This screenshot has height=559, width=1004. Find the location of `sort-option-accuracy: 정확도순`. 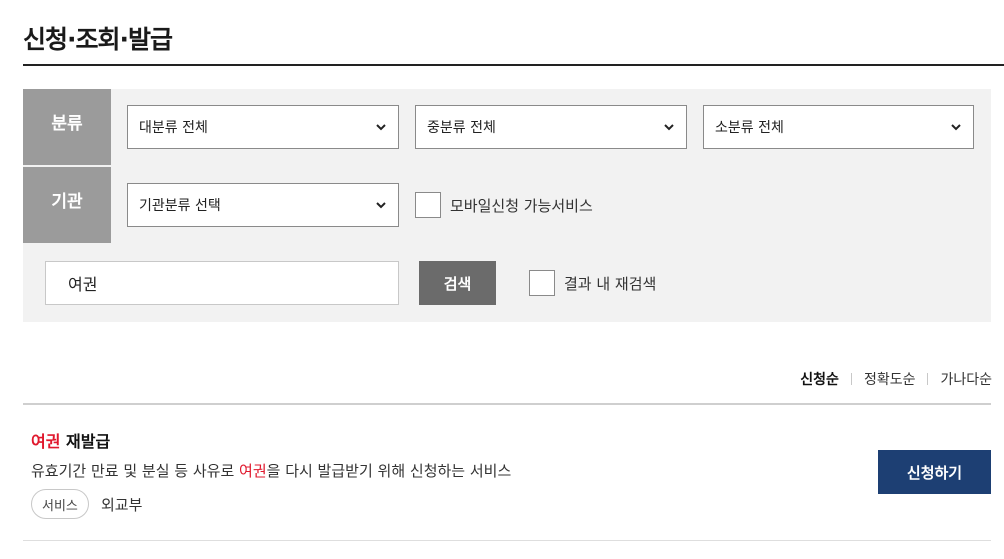

sort-option-accuracy: 정확도순 is located at coordinates (890, 379).